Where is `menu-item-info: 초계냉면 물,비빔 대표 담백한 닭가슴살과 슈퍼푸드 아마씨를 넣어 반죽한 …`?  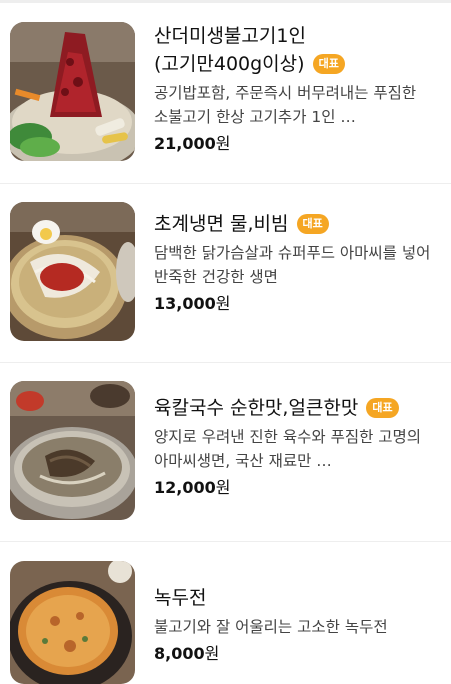
menu-item-info: 초계냉면 물,비빔 대표 담백한 닭가슴살과 슈퍼푸드 아마씨를 넣어 반죽한 … is located at coordinates (302, 262).